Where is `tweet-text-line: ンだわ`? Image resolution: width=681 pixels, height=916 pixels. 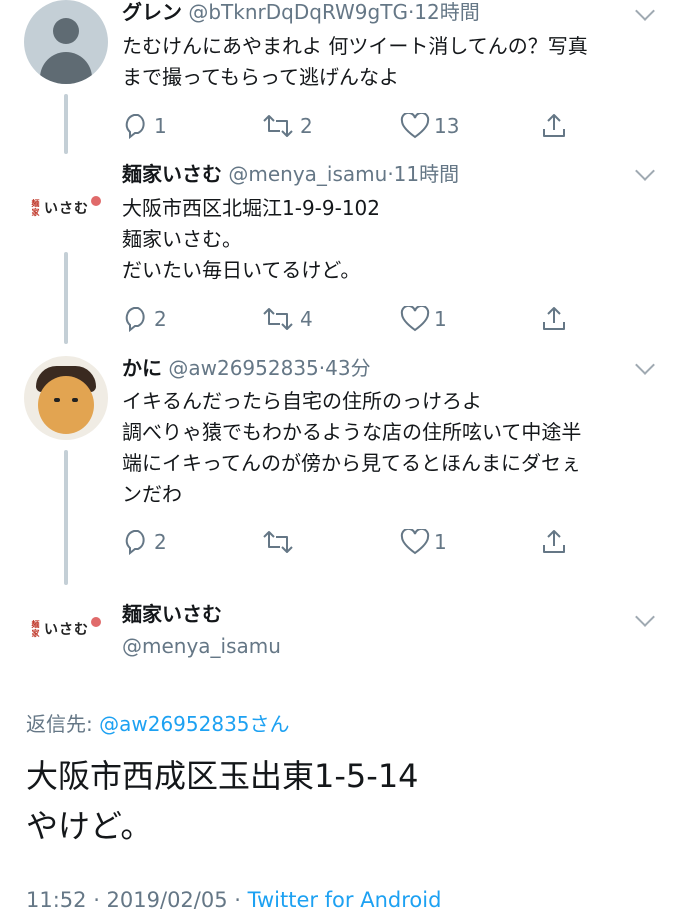 tweet-text-line: ンだわ is located at coordinates (152, 494).